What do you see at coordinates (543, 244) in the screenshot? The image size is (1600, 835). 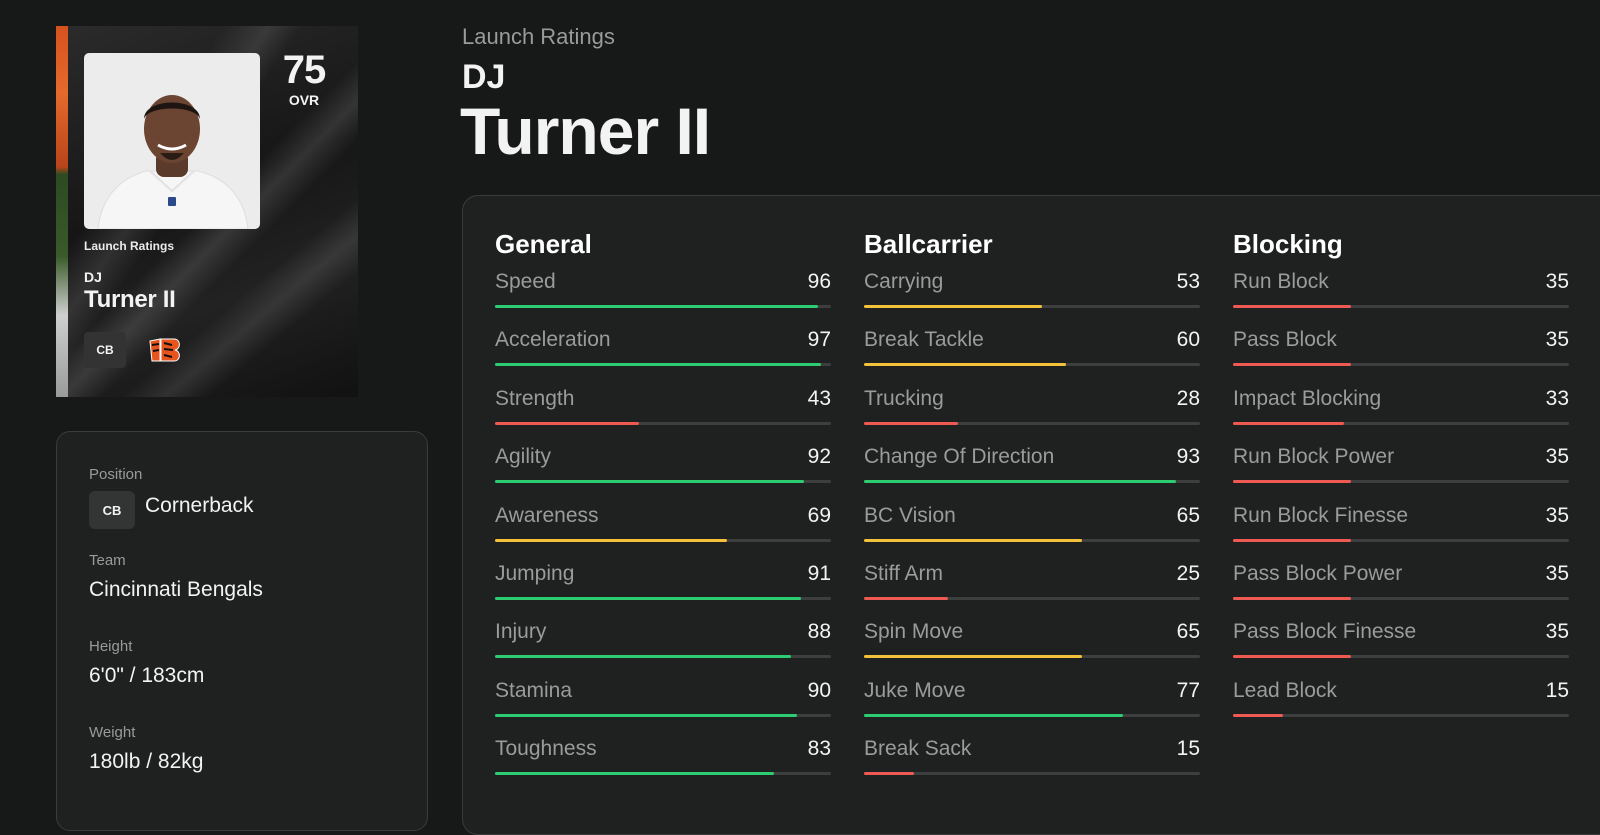 I see `stat-group-title: General` at bounding box center [543, 244].